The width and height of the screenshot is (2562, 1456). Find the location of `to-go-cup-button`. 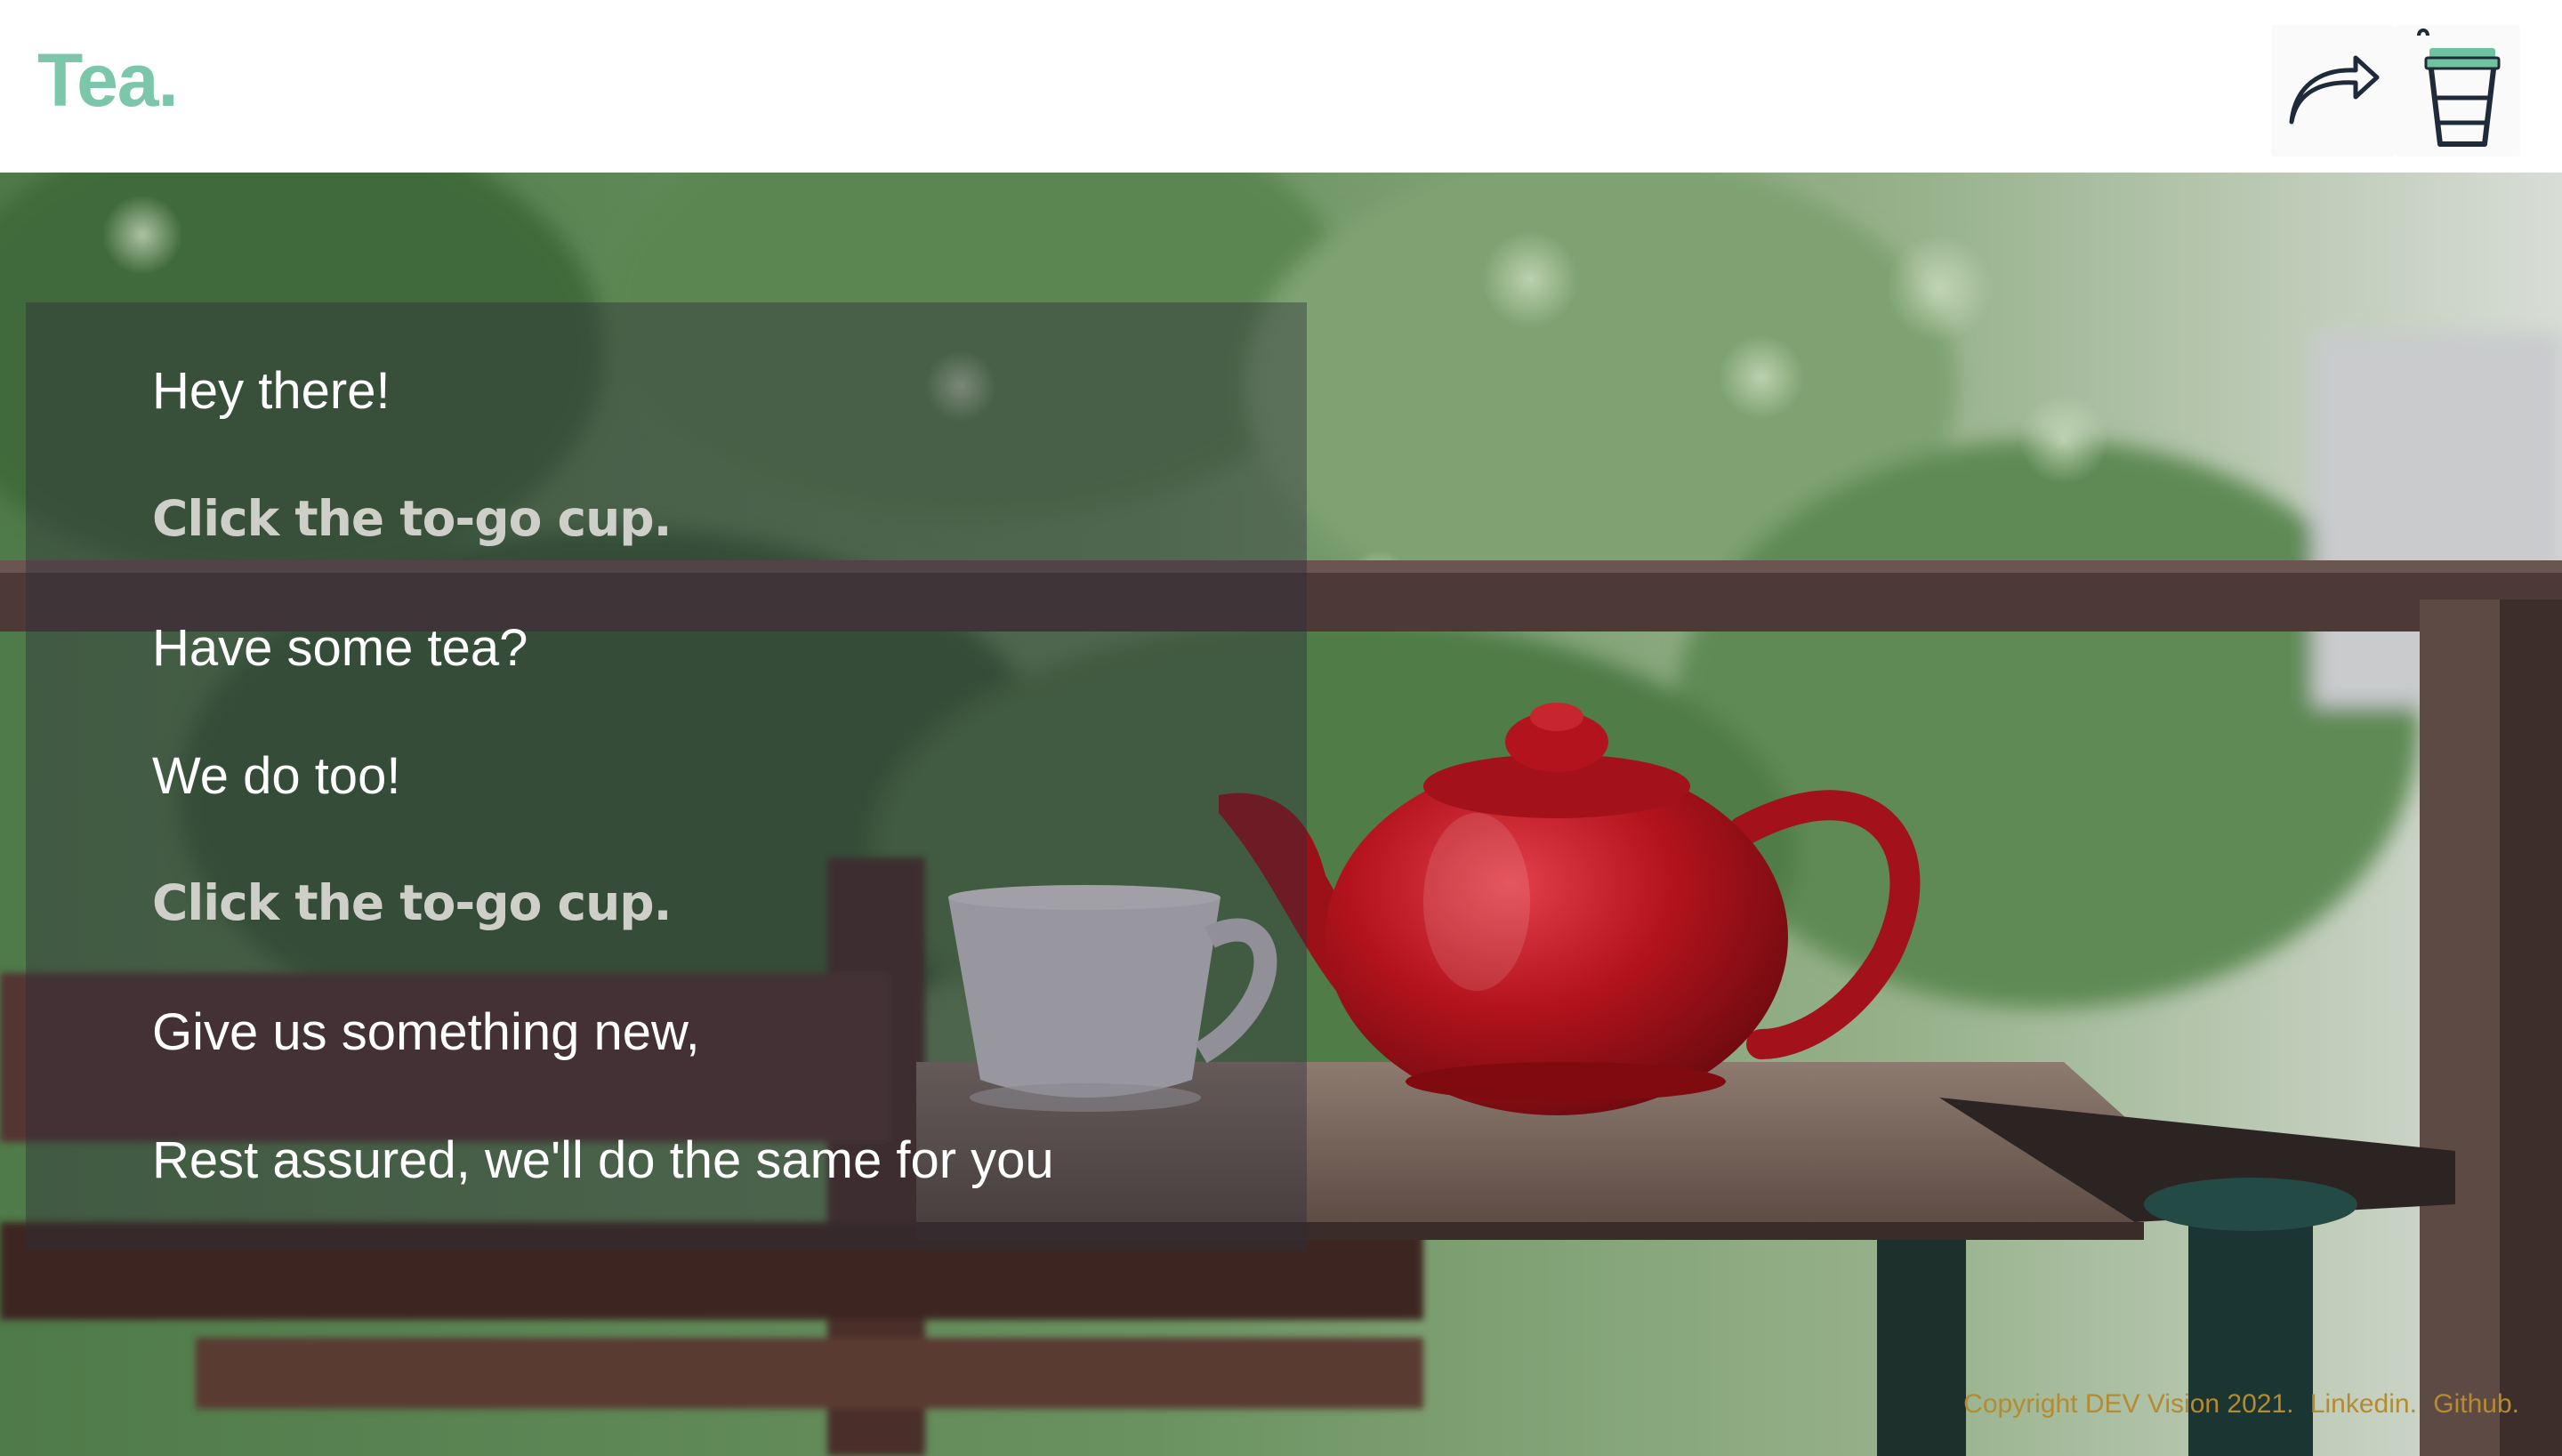

to-go-cup-button is located at coordinates (2458, 91).